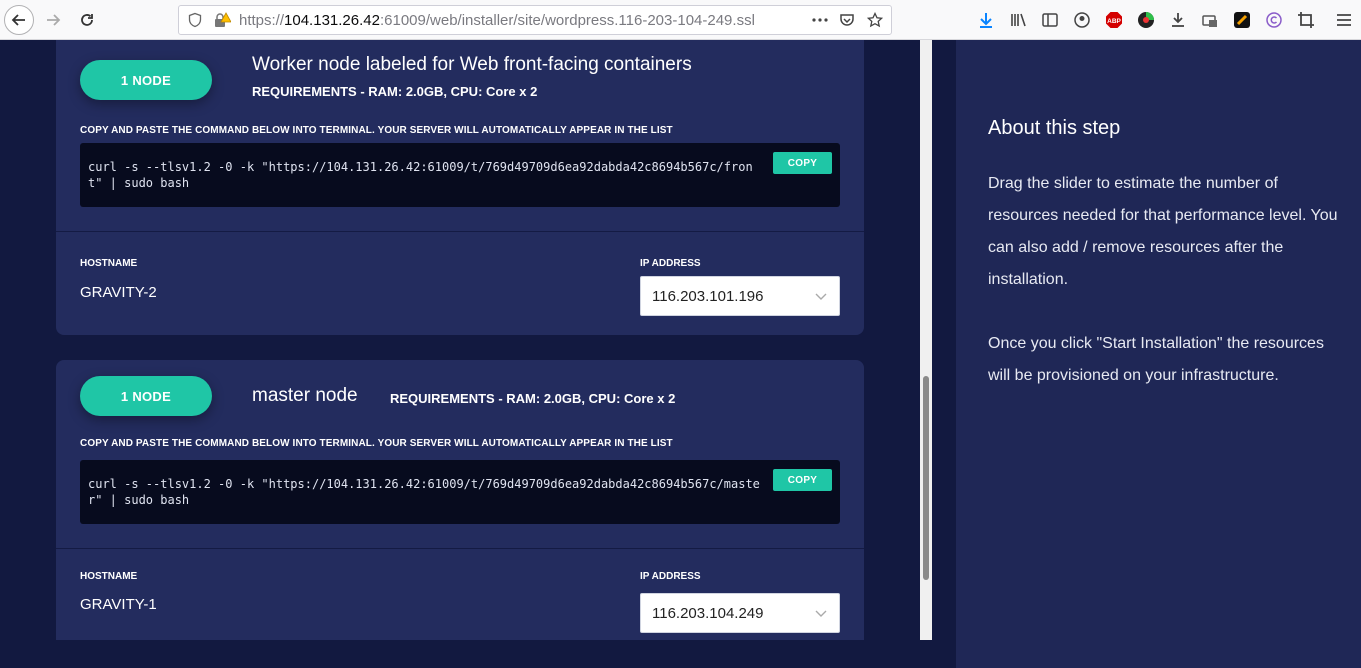  I want to click on page-actions-icon, so click(820, 22).